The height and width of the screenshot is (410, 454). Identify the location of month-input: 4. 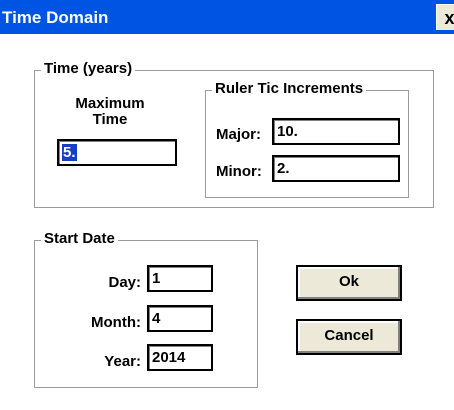
(180, 318).